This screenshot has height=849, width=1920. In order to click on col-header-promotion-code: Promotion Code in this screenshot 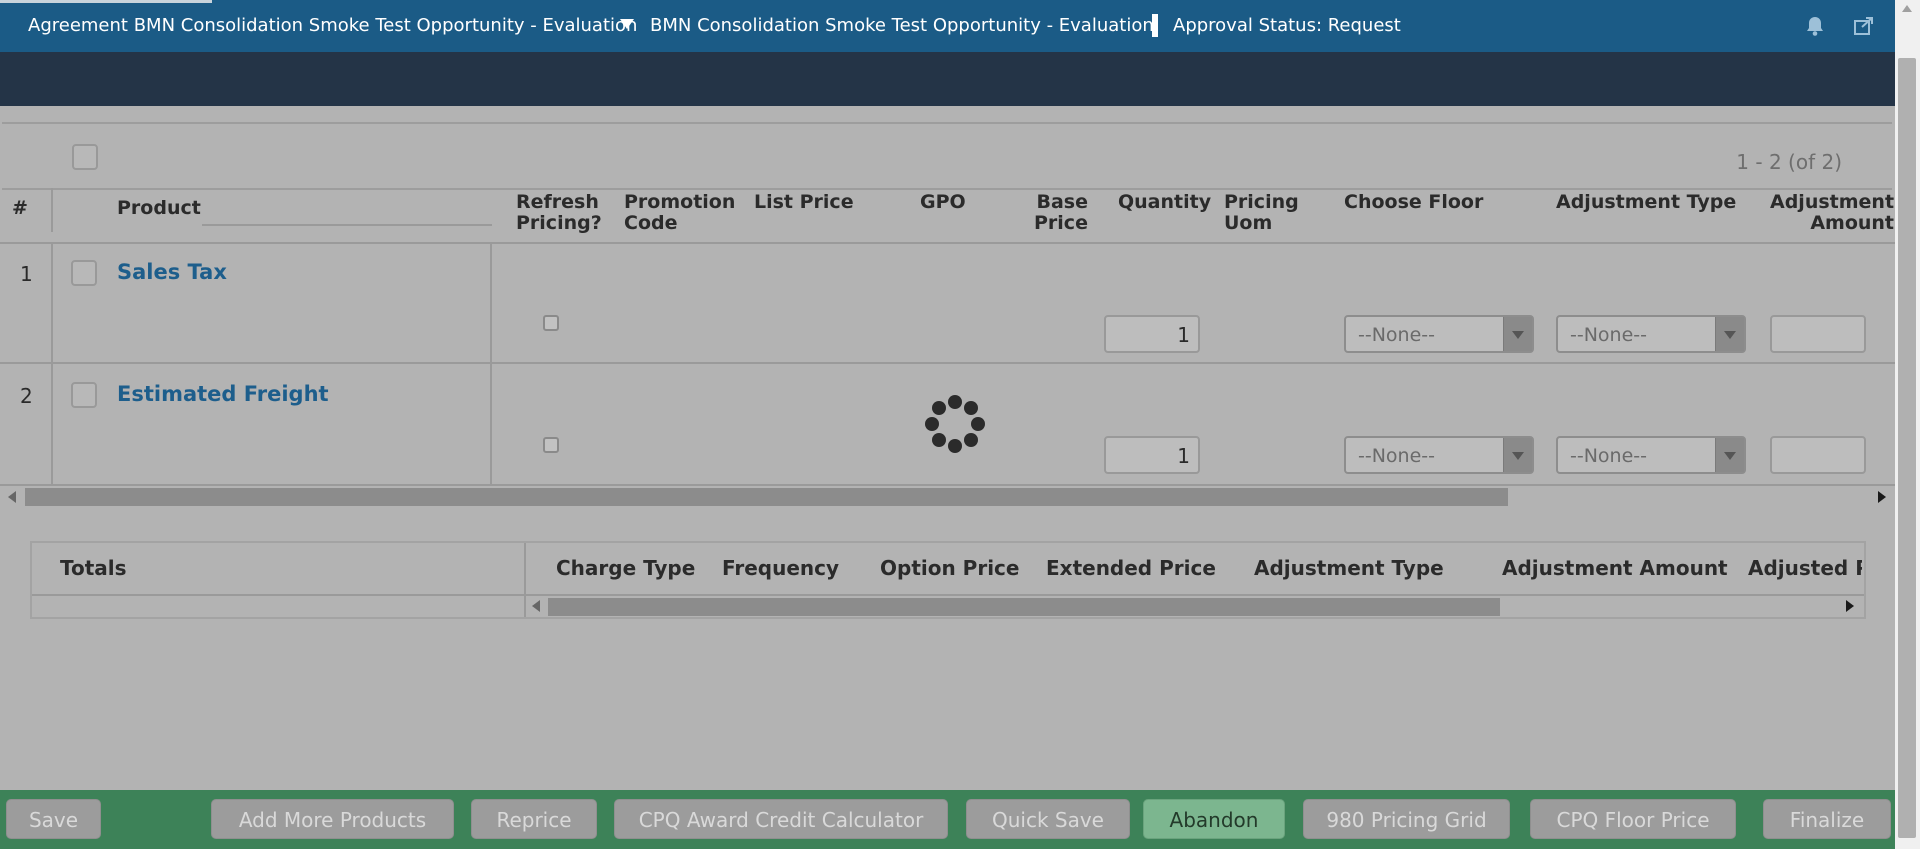, I will do `click(679, 213)`.